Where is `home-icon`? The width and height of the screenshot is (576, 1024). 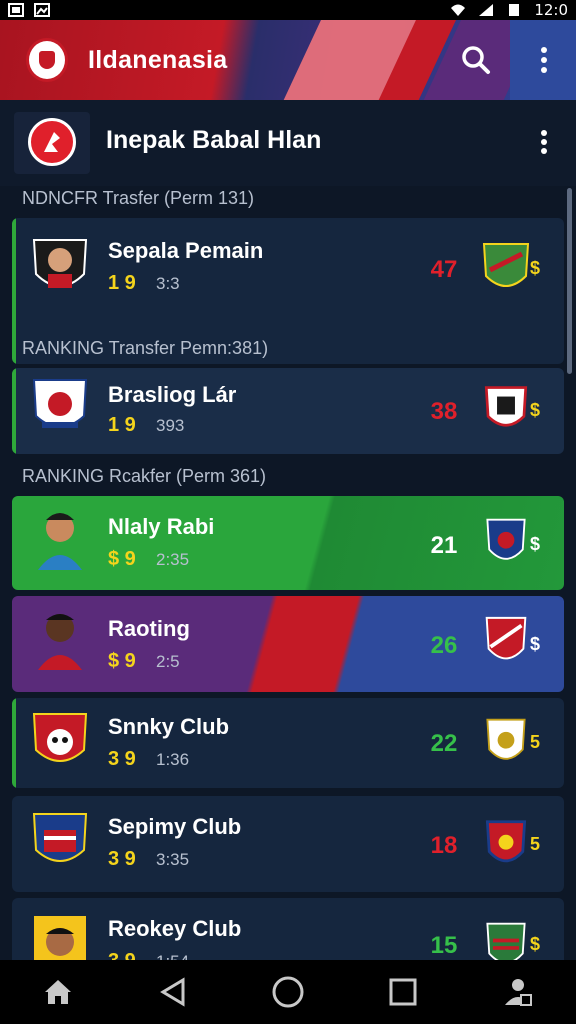
home-icon is located at coordinates (57, 992).